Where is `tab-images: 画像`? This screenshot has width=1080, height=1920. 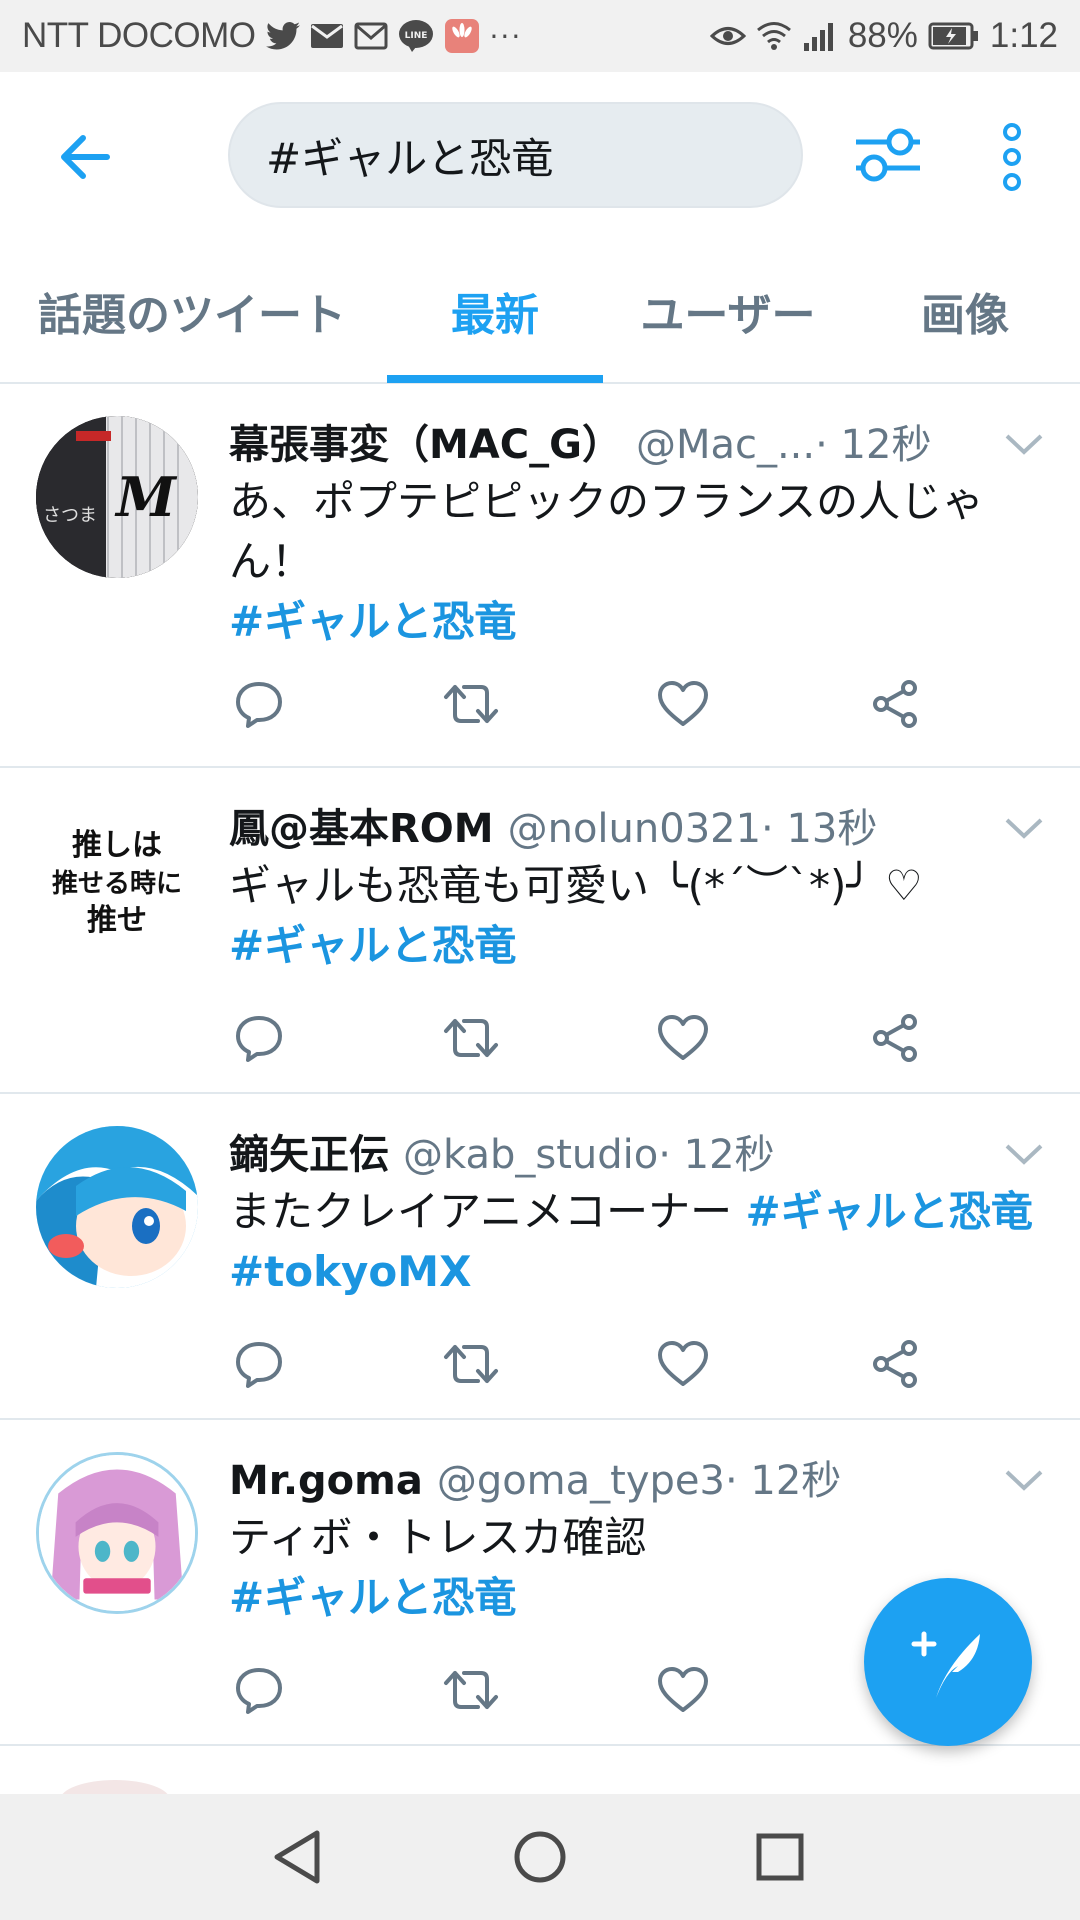
tab-images: 画像 is located at coordinates (965, 311).